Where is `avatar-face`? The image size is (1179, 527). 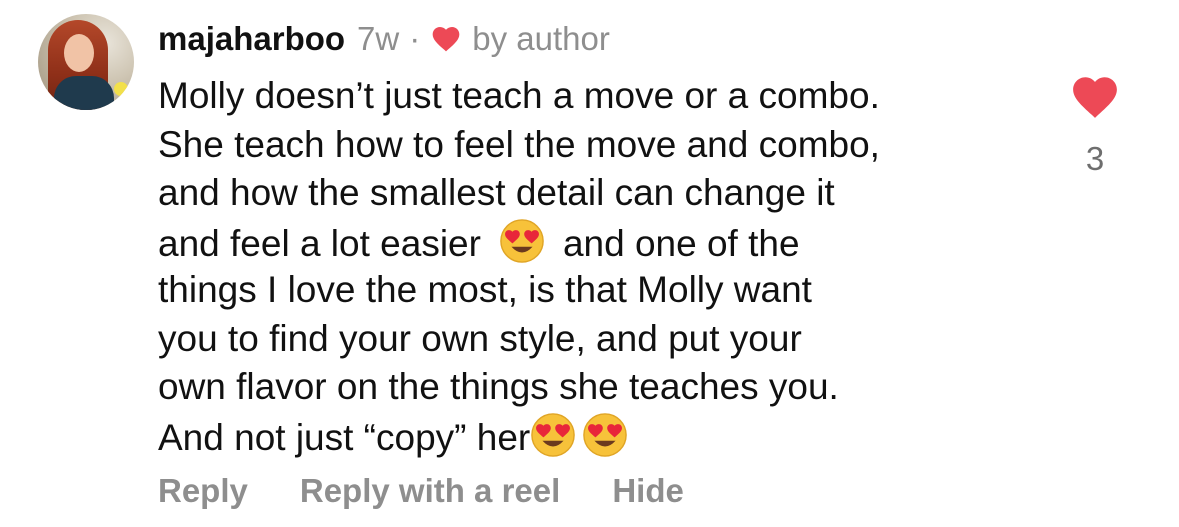 avatar-face is located at coordinates (79, 53).